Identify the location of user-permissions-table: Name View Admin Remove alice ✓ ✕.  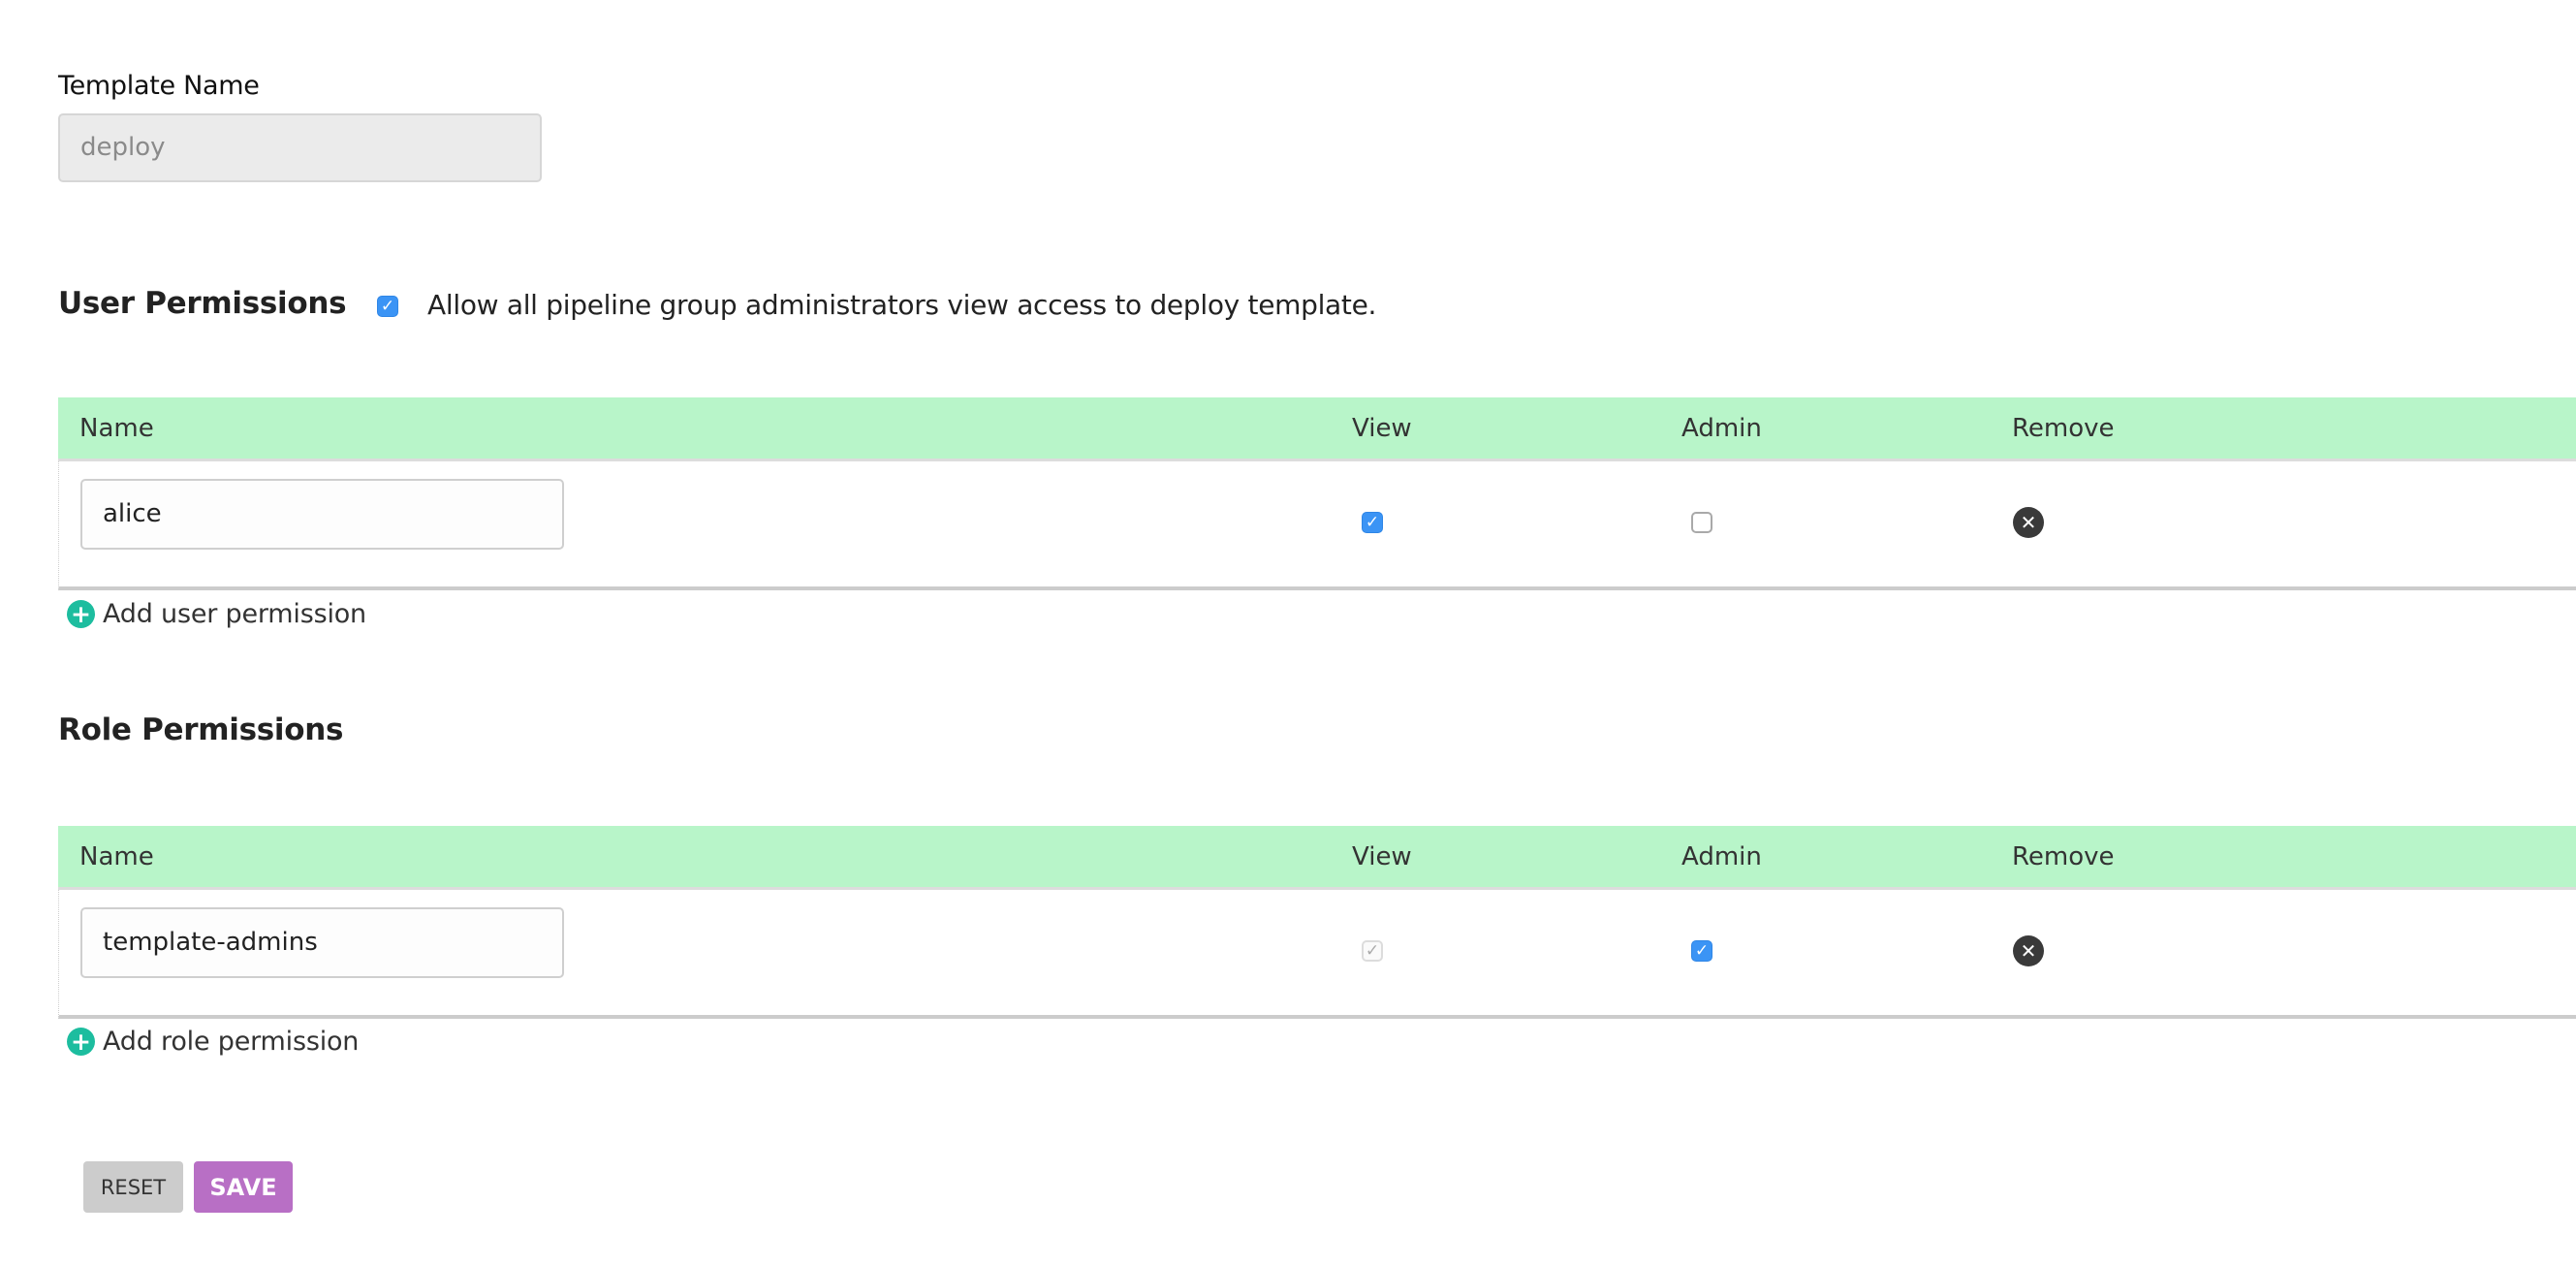
(1317, 494).